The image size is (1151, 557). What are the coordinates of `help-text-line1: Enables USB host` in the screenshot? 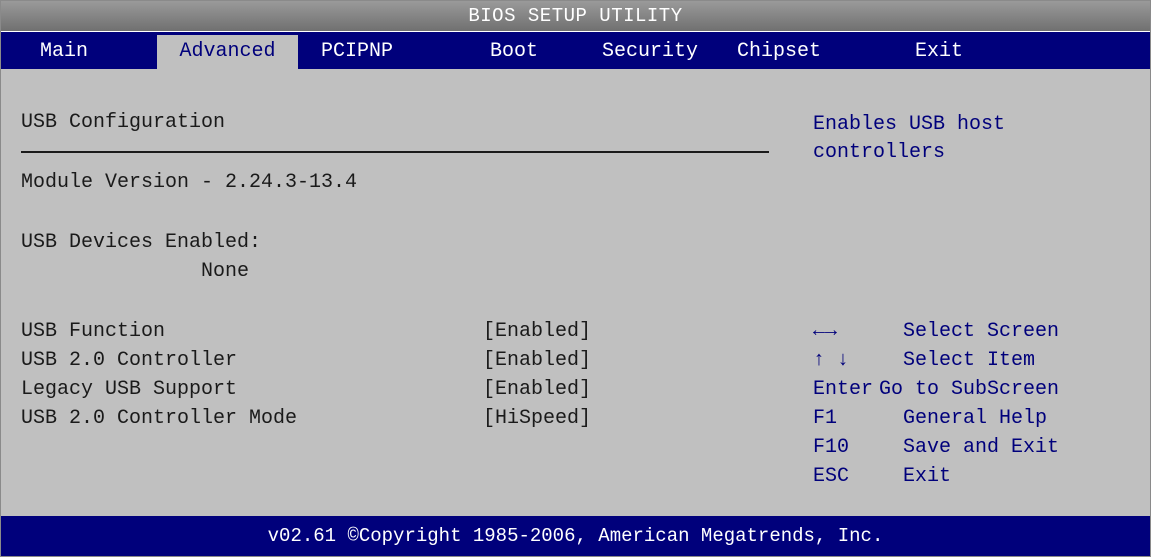 It's located at (909, 124).